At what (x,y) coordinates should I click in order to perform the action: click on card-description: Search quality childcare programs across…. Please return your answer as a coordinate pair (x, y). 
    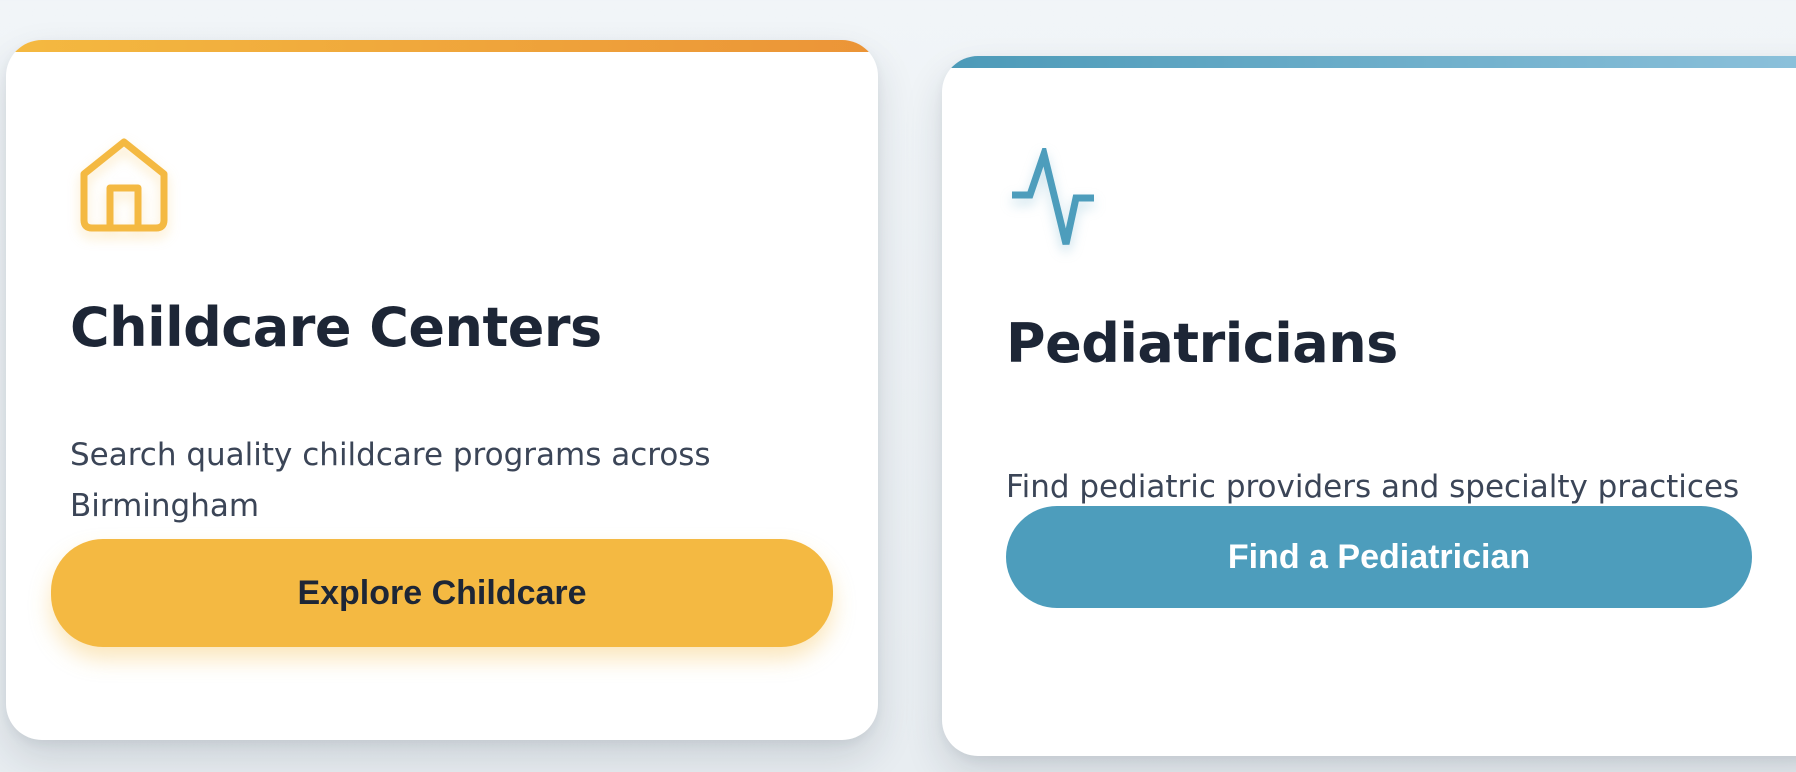
    Looking at the image, I should click on (390, 480).